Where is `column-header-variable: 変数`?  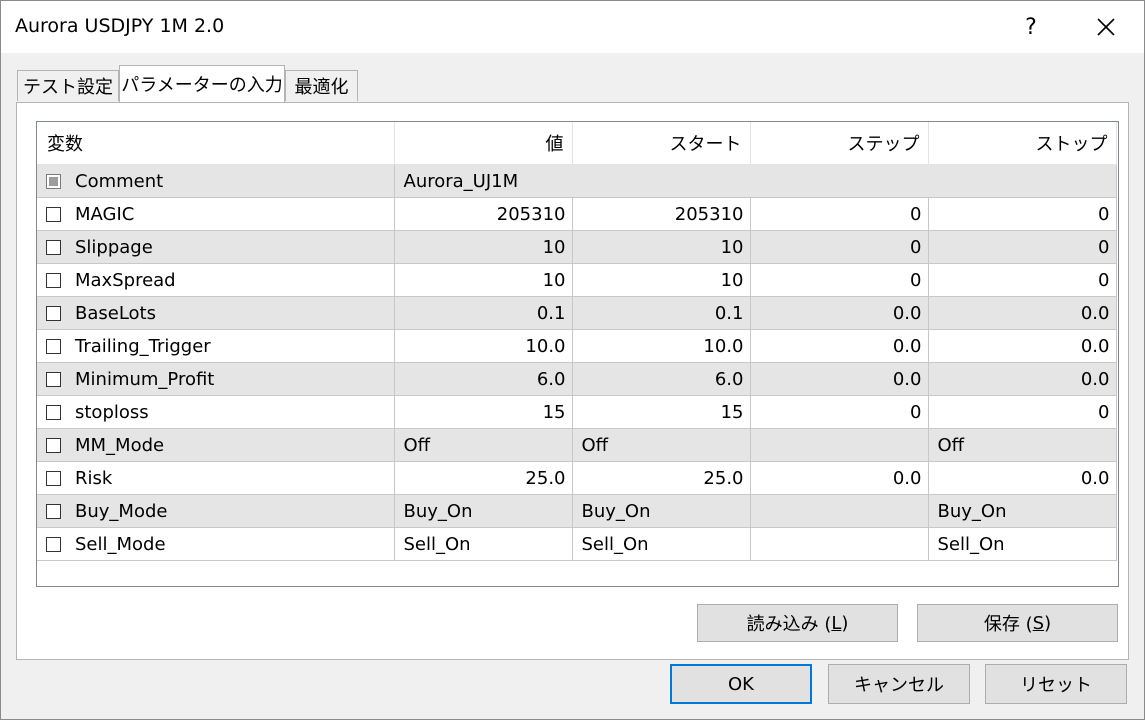
column-header-variable: 変数 is located at coordinates (216, 143).